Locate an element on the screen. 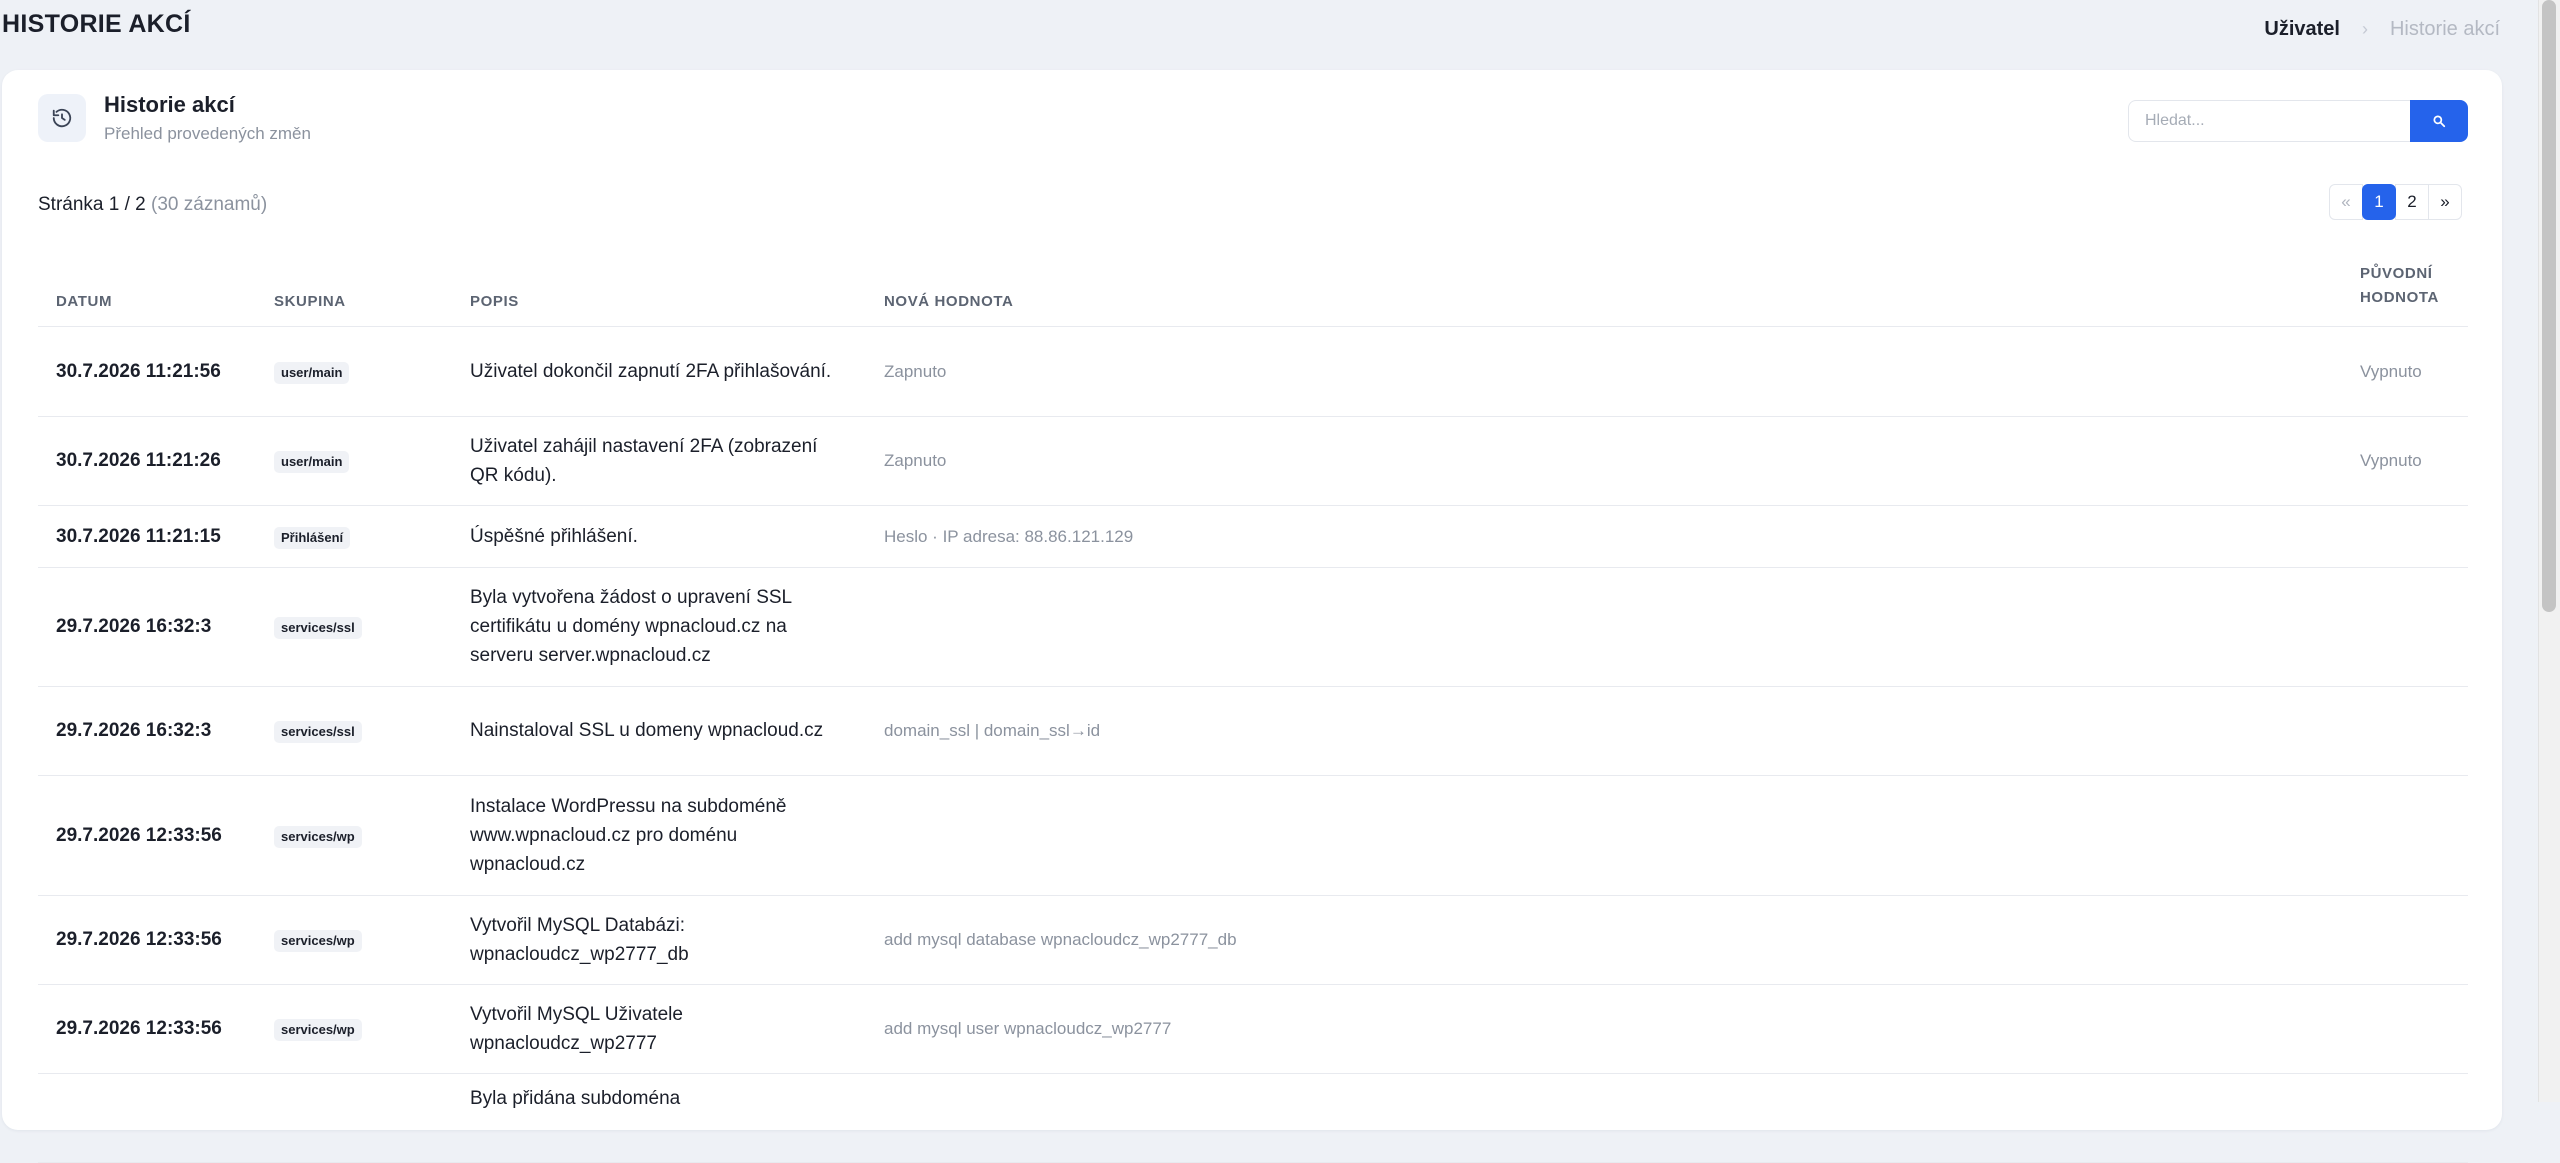 The height and width of the screenshot is (1163, 2560). search-input is located at coordinates (2269, 121).